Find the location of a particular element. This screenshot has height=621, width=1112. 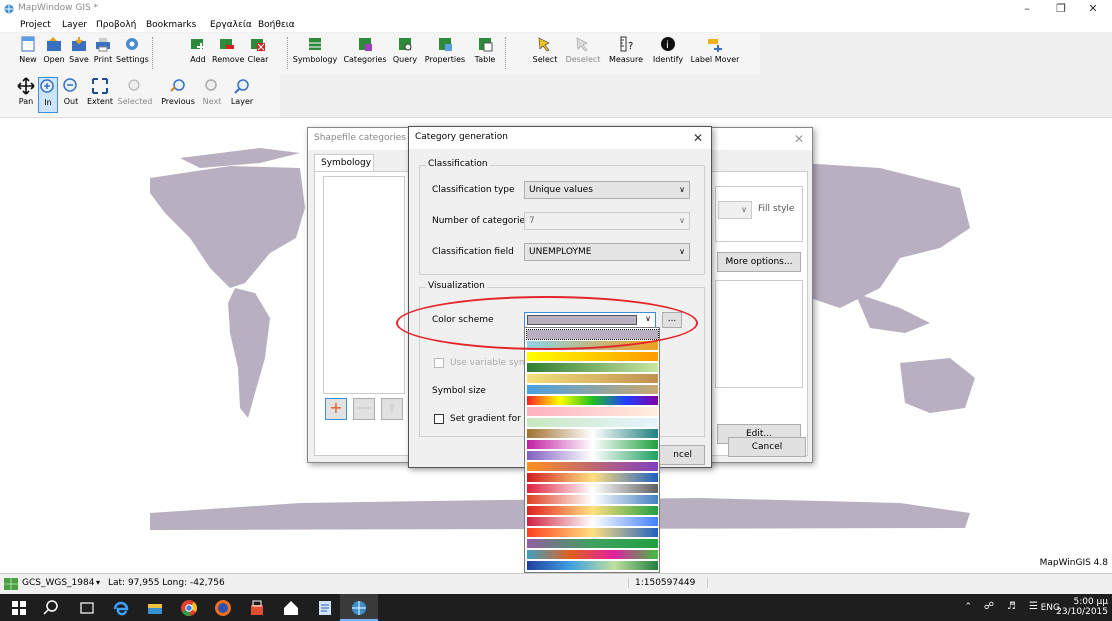

mapwindow-taskbar-button is located at coordinates (359, 607).